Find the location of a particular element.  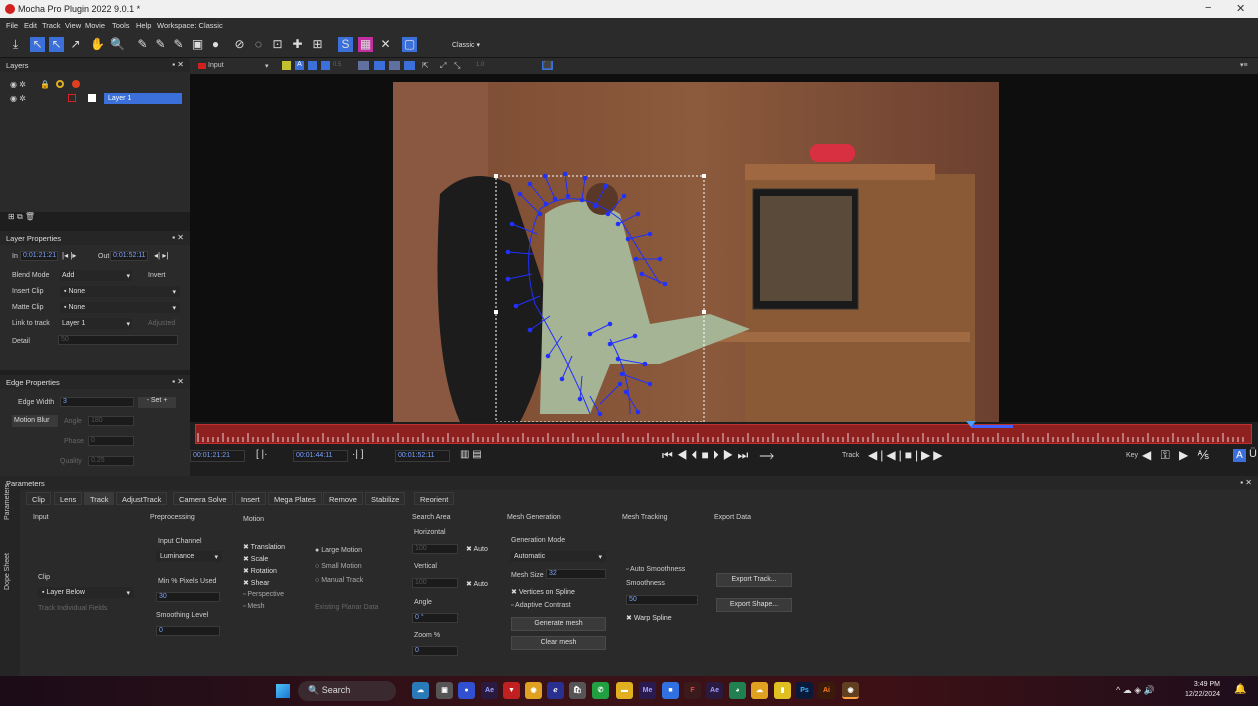

follow-icon: ⤢ is located at coordinates (443, 66).